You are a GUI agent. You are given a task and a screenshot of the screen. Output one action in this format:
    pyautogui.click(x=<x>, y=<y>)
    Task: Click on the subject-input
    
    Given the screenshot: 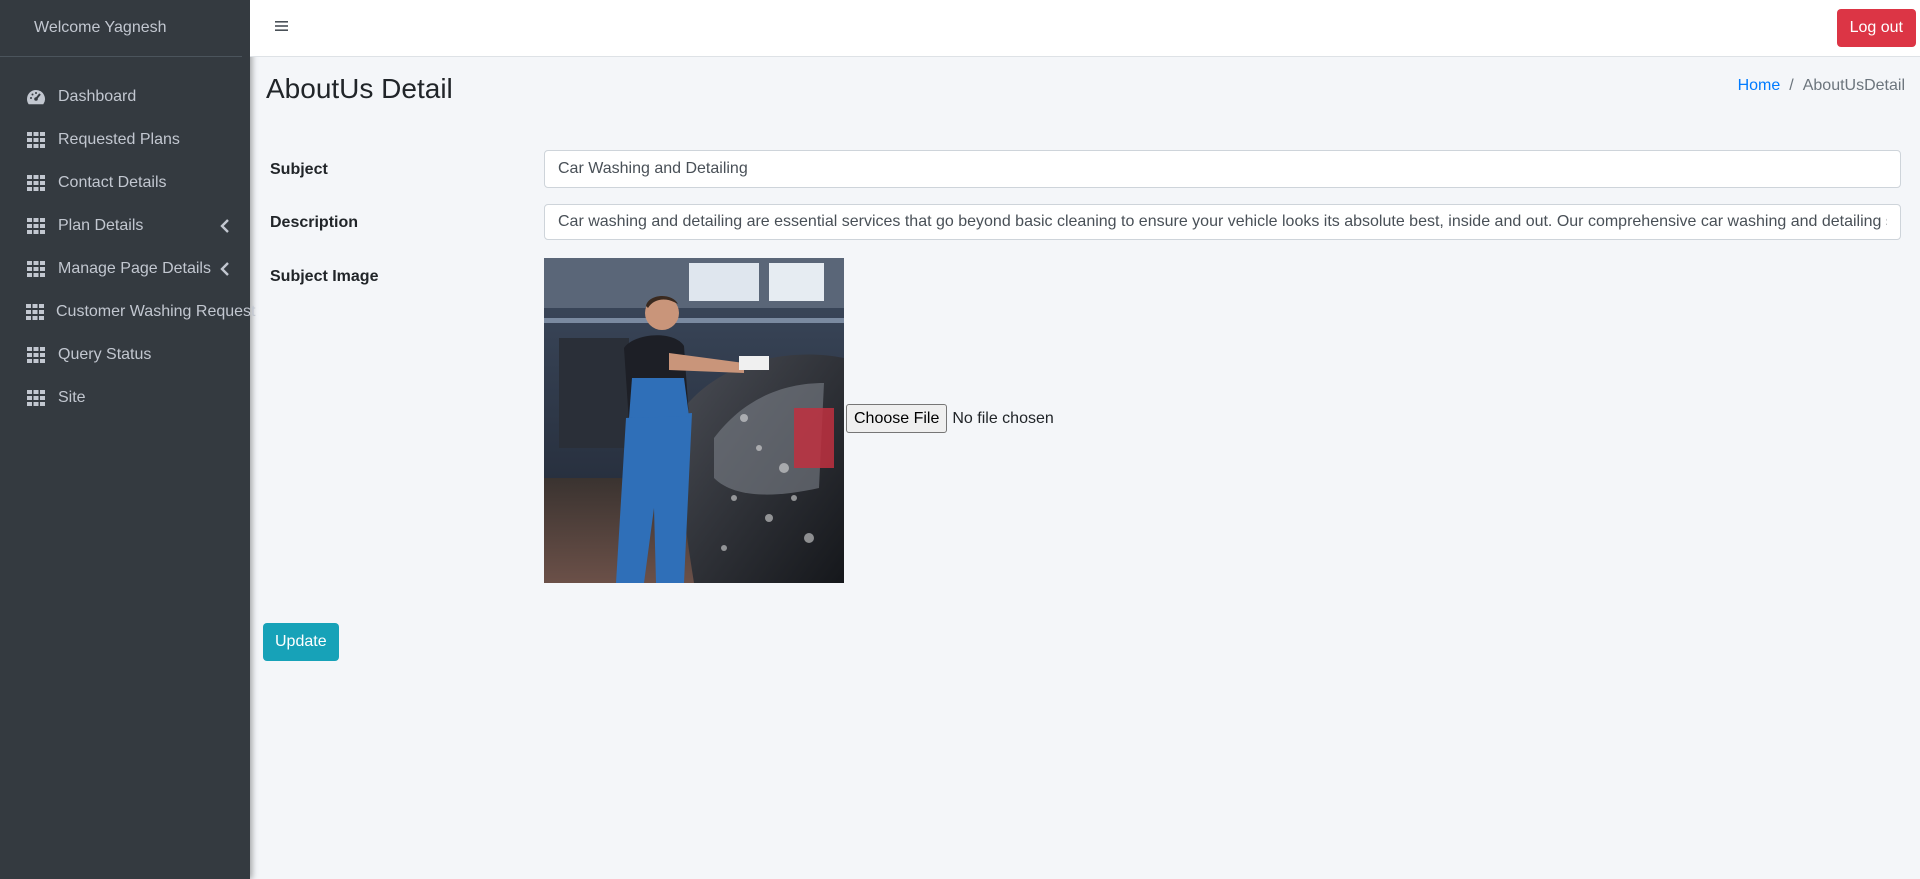 What is the action you would take?
    pyautogui.click(x=1222, y=169)
    